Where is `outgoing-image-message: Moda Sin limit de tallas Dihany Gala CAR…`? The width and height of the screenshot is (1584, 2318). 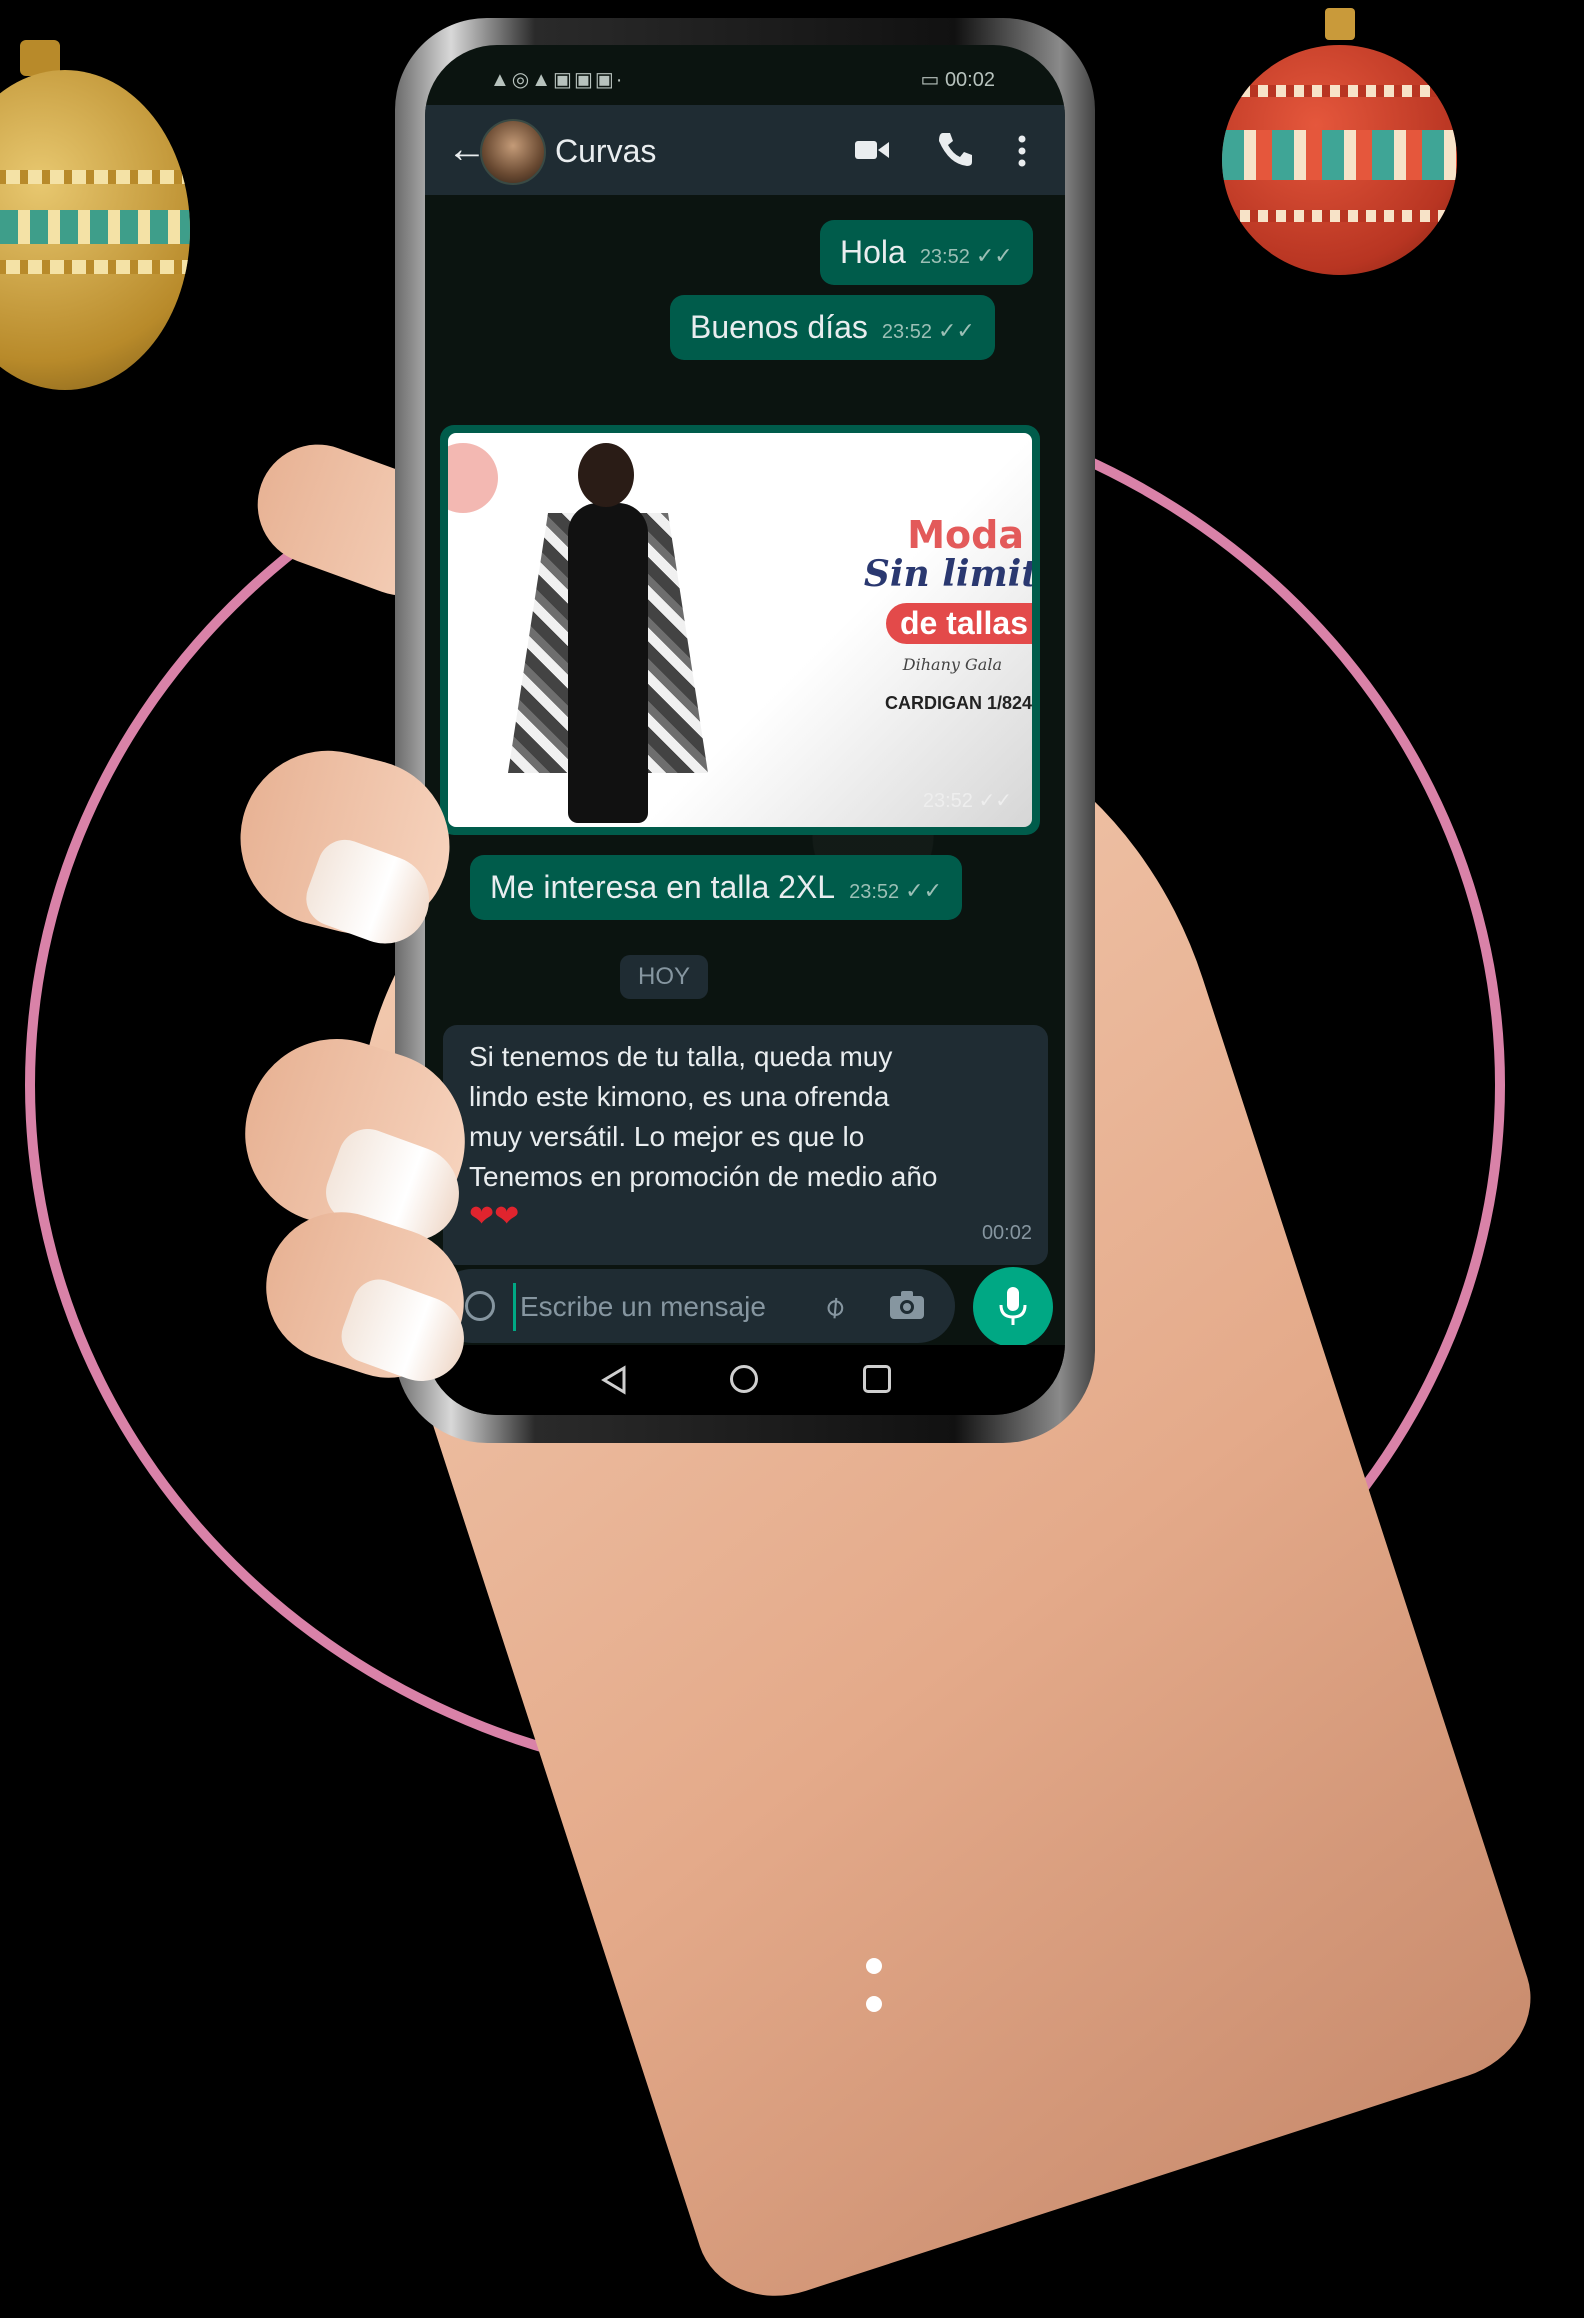
outgoing-image-message: Moda Sin limit de tallas Dihany Gala CAR… is located at coordinates (740, 630).